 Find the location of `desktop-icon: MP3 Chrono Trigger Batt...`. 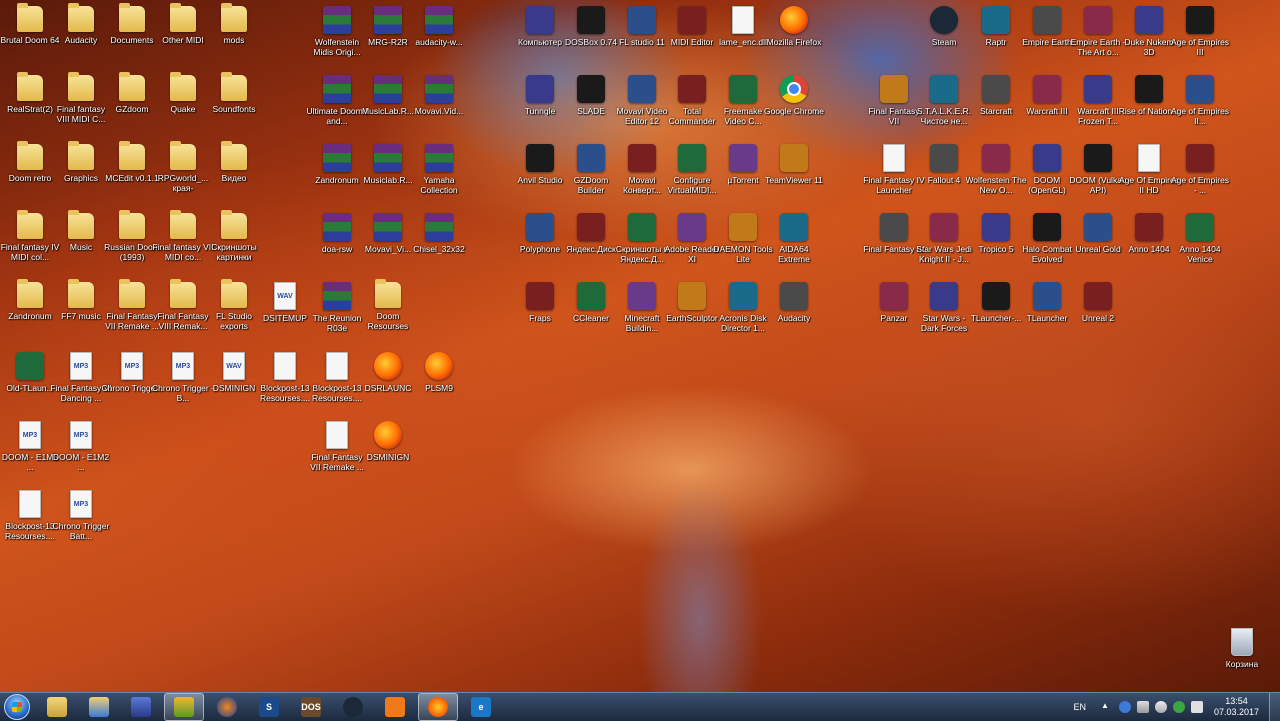

desktop-icon: MP3 Chrono Trigger Batt... is located at coordinates (81, 515).